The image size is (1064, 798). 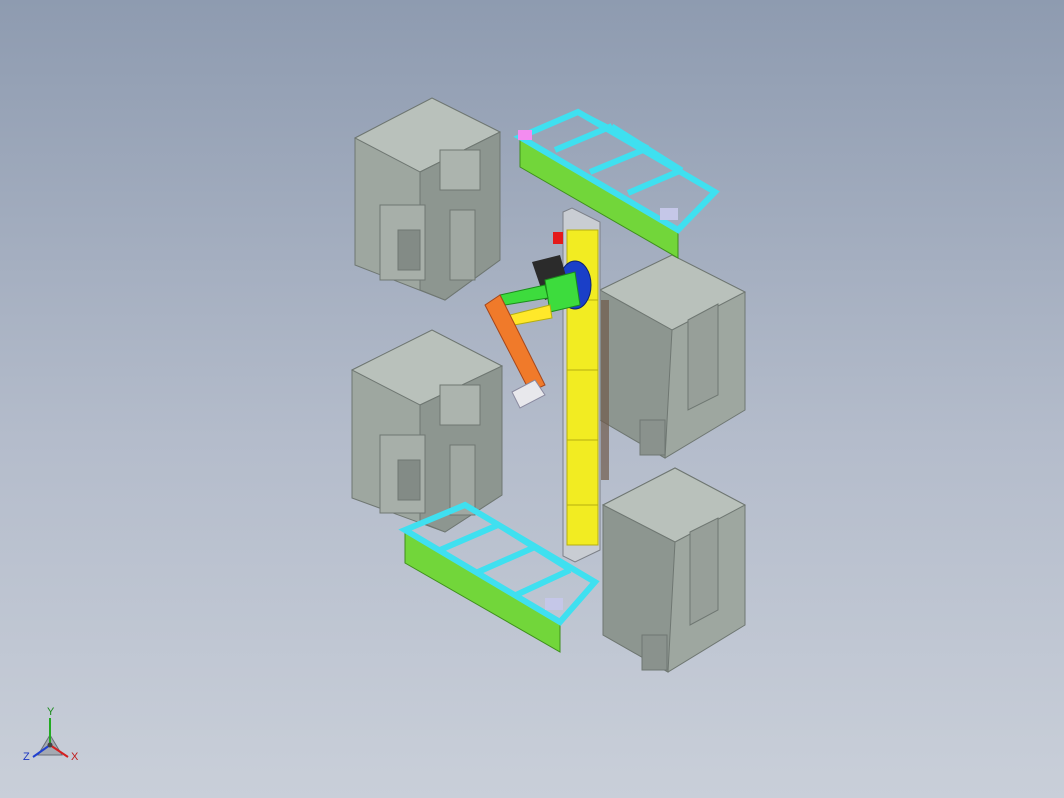 I want to click on machine-tool-bottom-right, so click(x=674, y=570).